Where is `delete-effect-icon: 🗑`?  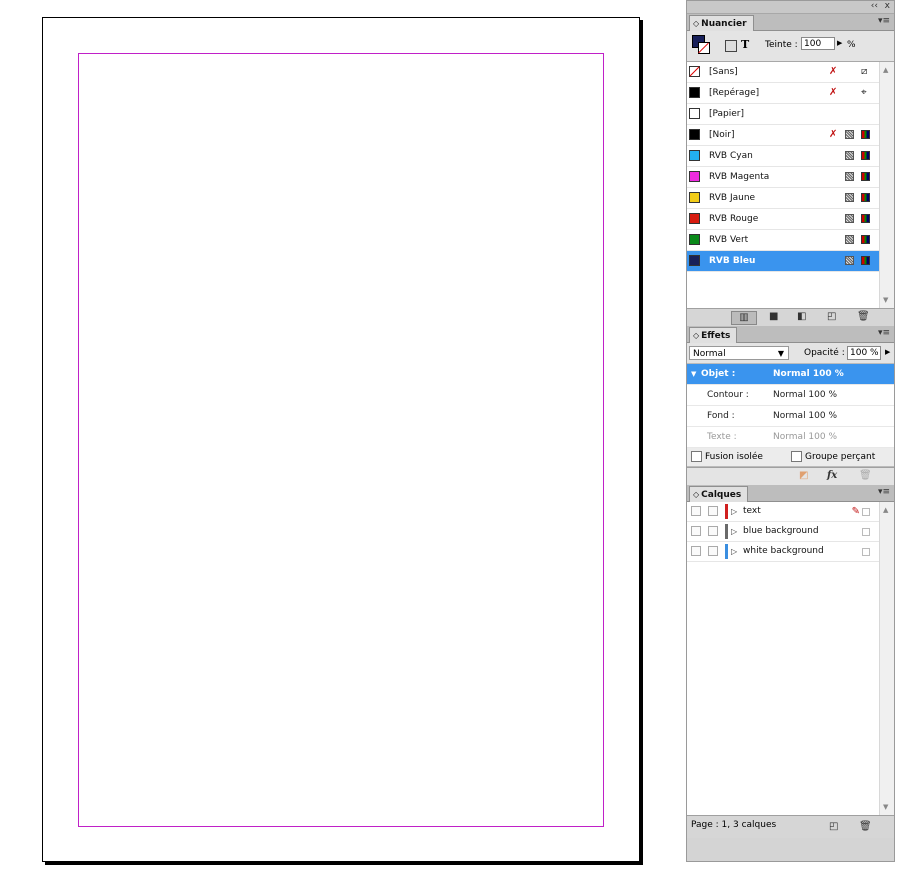 delete-effect-icon: 🗑 is located at coordinates (865, 476).